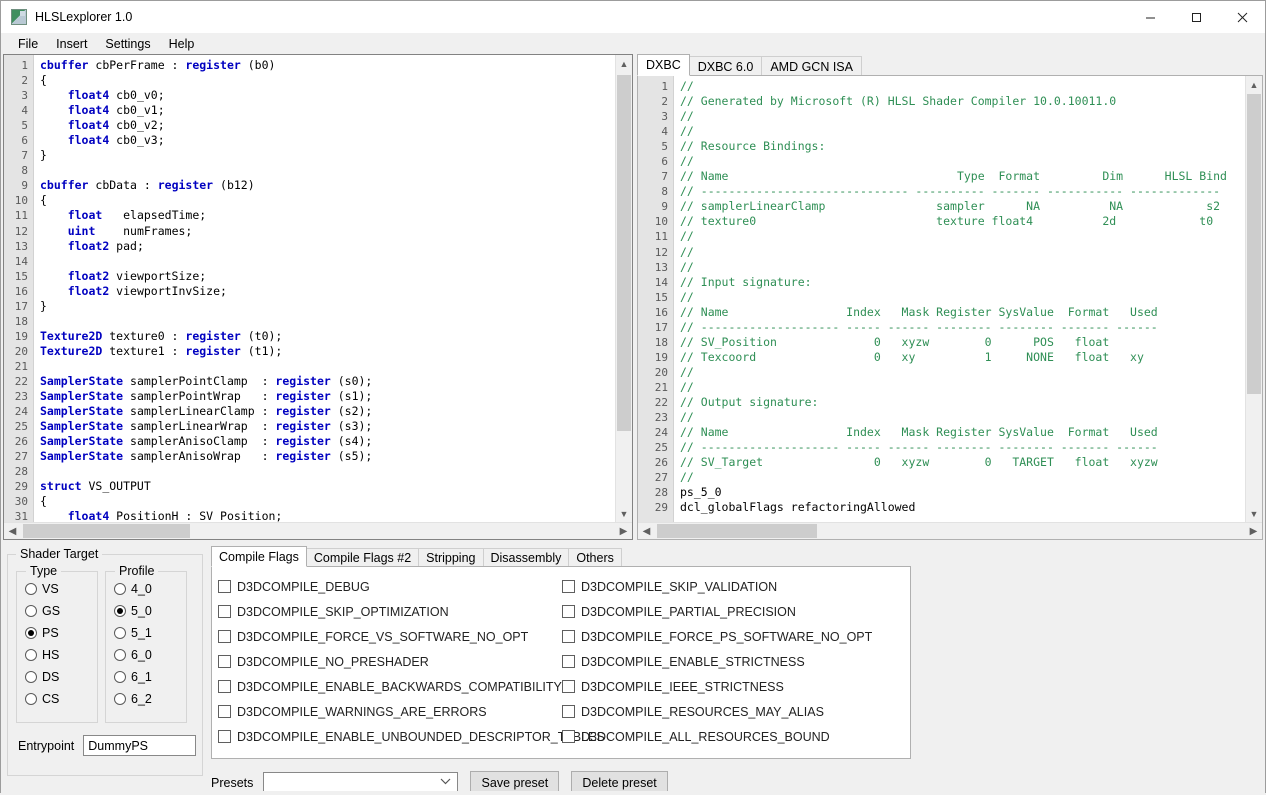  What do you see at coordinates (661, 312) in the screenshot?
I see `line-number: 16` at bounding box center [661, 312].